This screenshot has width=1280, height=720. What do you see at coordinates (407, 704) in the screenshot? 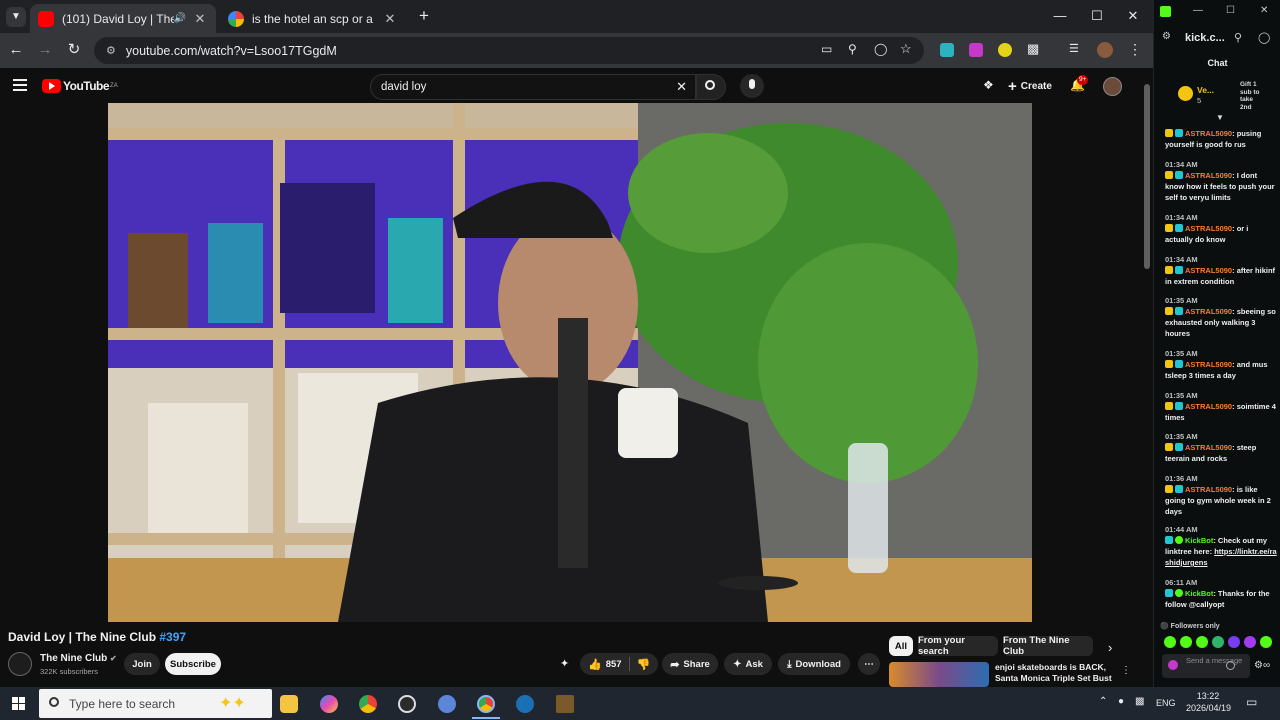
I see `obs-icon` at bounding box center [407, 704].